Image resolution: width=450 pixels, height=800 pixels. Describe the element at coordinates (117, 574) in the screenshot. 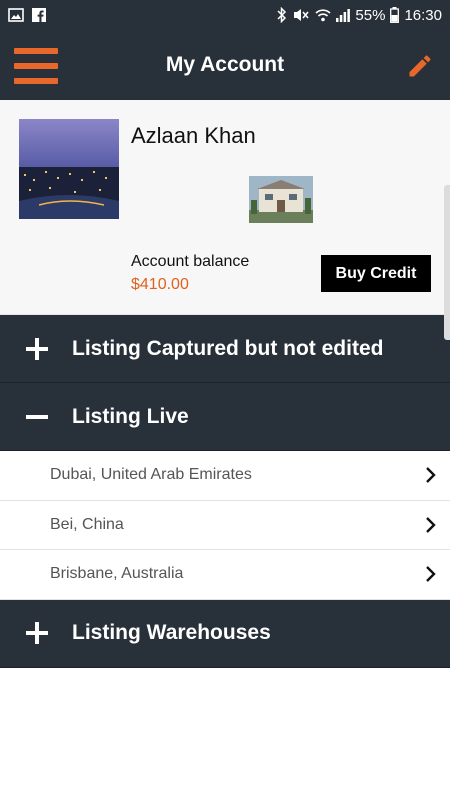

I see `list-item-label: Brisbane, Australia` at that location.